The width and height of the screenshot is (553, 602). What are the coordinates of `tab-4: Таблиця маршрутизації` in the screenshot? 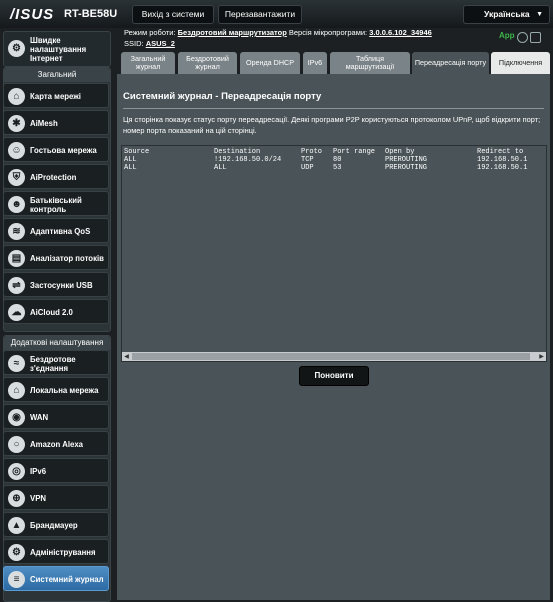 It's located at (370, 63).